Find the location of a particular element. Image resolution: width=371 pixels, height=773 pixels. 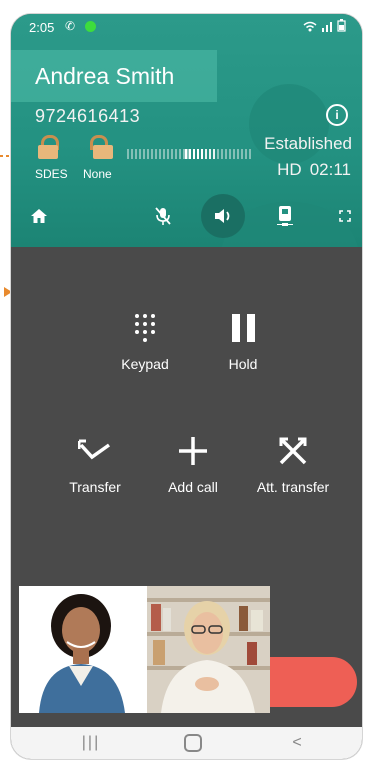

keypad-icon is located at coordinates (145, 328).